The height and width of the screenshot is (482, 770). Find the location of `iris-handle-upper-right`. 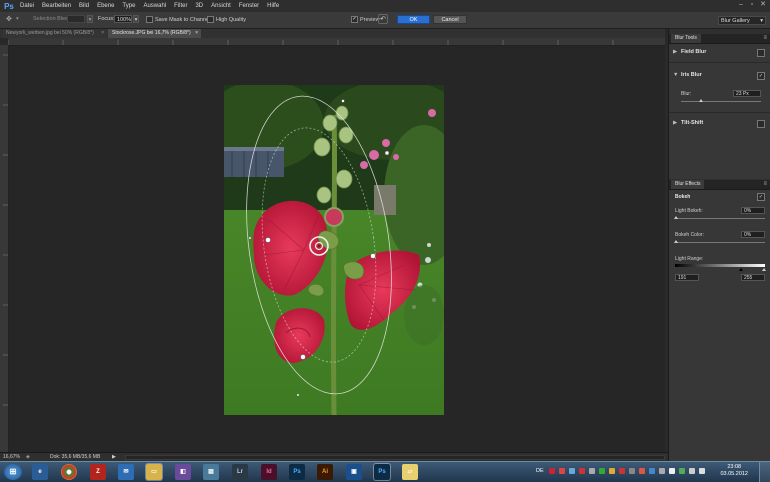

iris-handle-upper-right is located at coordinates (387, 153).